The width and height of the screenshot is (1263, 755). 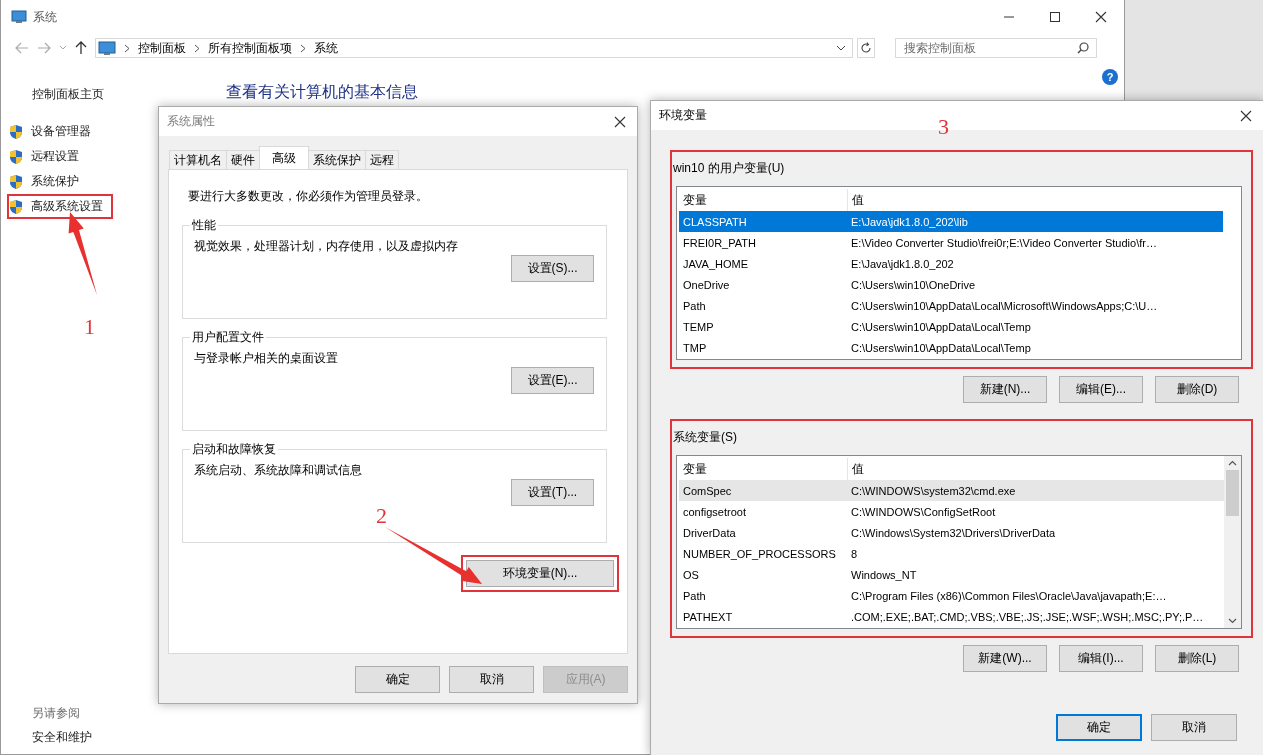 I want to click on breadcrumb-item: 控制面板, so click(x=162, y=48).